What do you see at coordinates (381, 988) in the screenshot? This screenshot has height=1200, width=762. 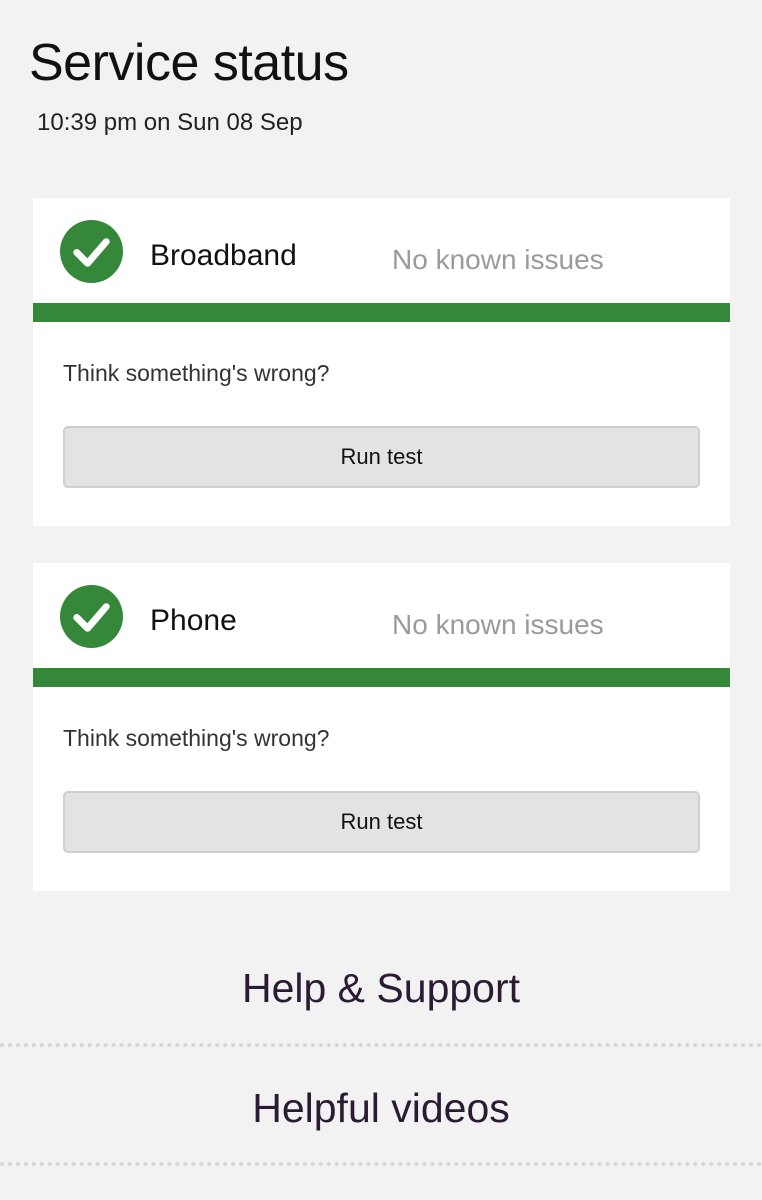 I see `help-support-link: Help & Support` at bounding box center [381, 988].